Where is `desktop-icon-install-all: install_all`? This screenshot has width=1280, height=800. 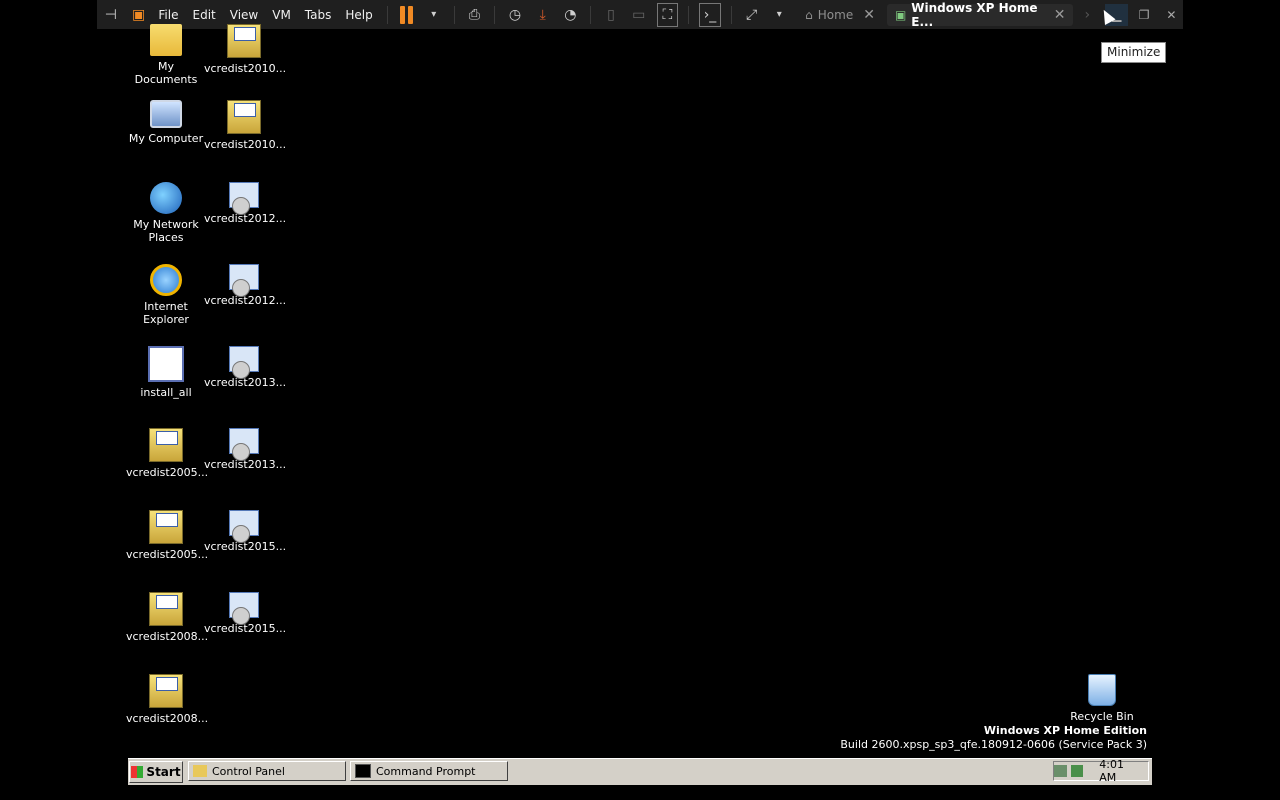 desktop-icon-install-all: install_all is located at coordinates (166, 372).